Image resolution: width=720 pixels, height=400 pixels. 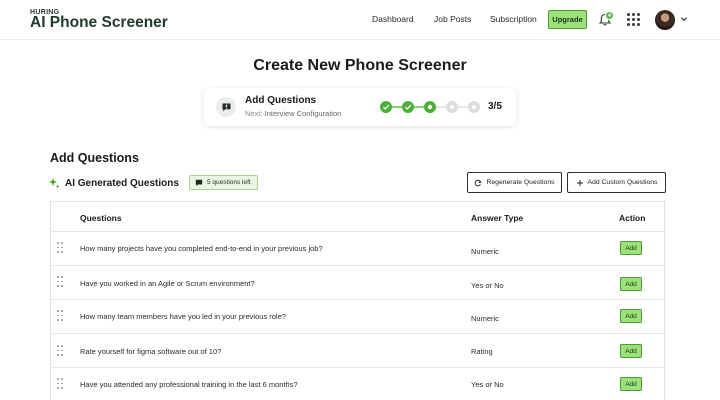 I want to click on nav-job-posts: Job Posts, so click(x=452, y=19).